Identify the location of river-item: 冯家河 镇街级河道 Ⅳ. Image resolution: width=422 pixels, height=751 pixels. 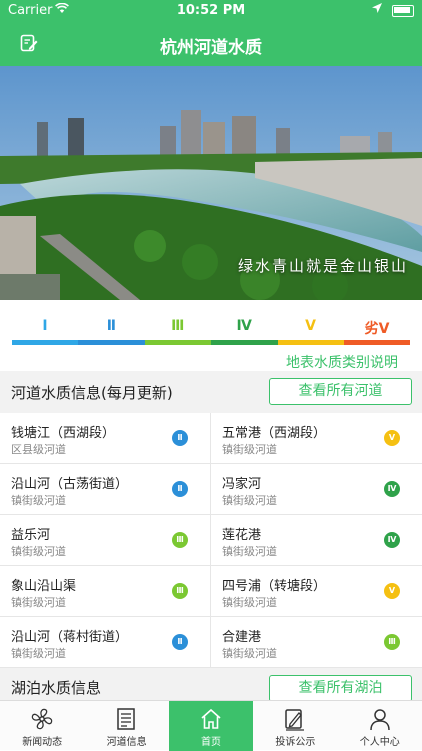
(316, 489).